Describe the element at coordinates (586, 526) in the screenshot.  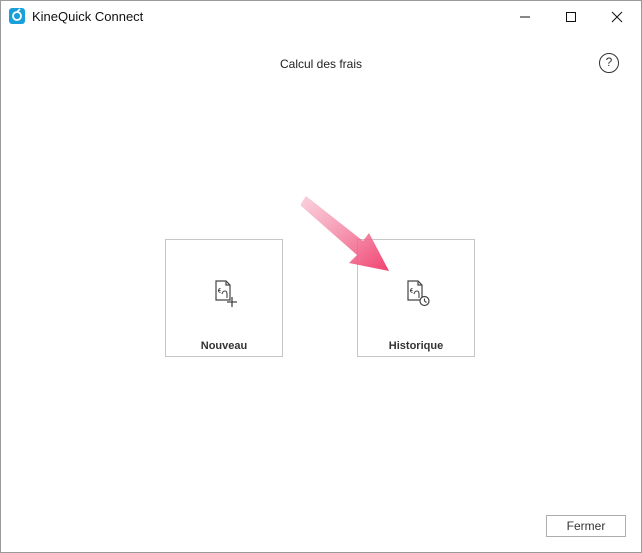
I see `close-button: Fermer` at that location.